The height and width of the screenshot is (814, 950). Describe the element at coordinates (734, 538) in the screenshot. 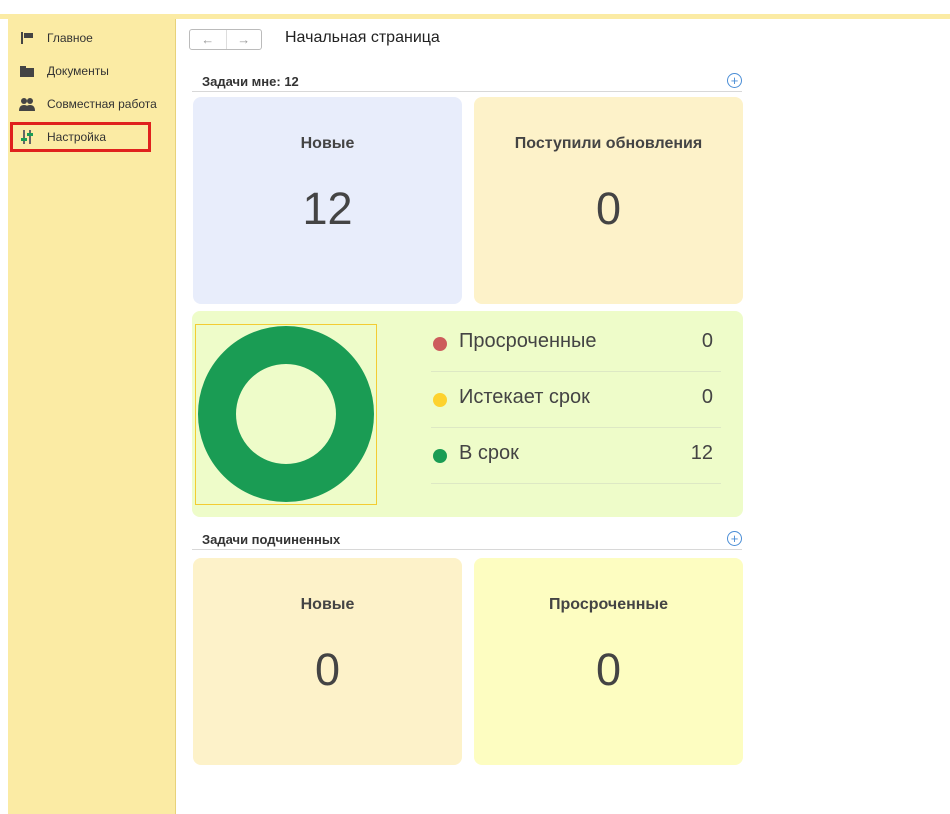

I see `add-subordinate-task-button: +` at that location.